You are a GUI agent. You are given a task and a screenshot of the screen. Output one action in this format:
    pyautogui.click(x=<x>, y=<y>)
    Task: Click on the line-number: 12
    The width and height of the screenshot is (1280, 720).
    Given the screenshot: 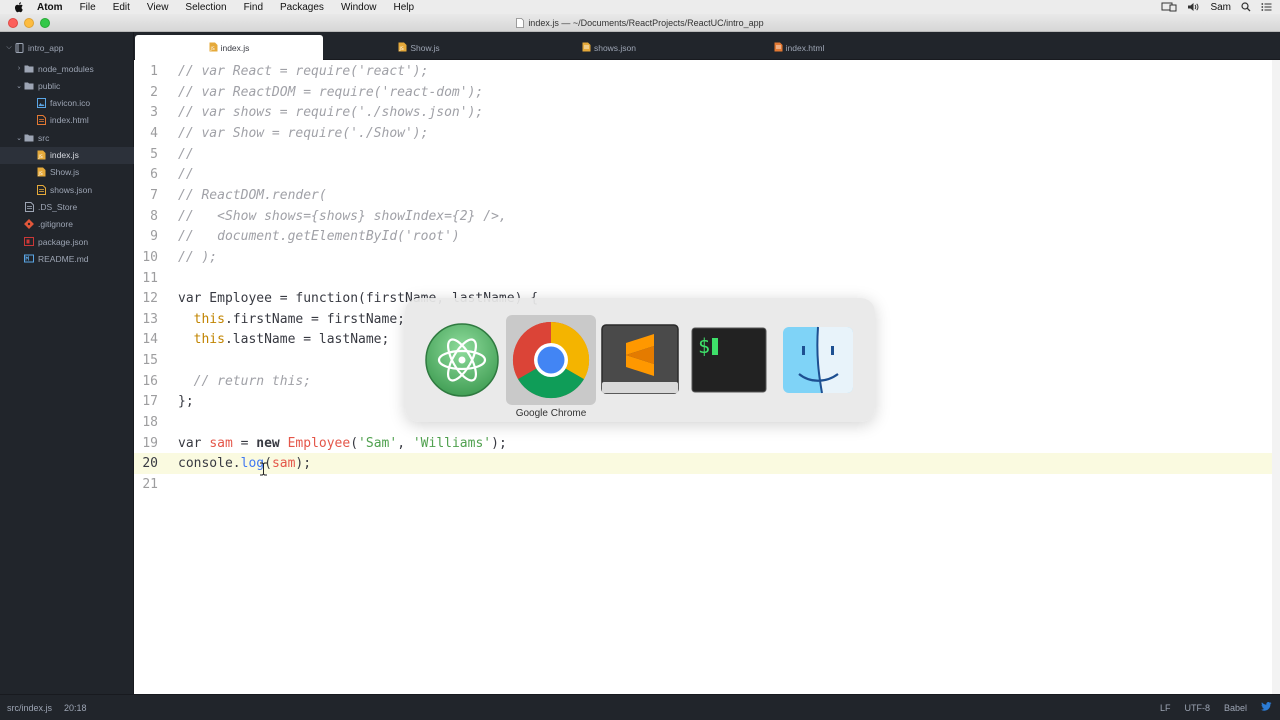 What is the action you would take?
    pyautogui.click(x=146, y=298)
    